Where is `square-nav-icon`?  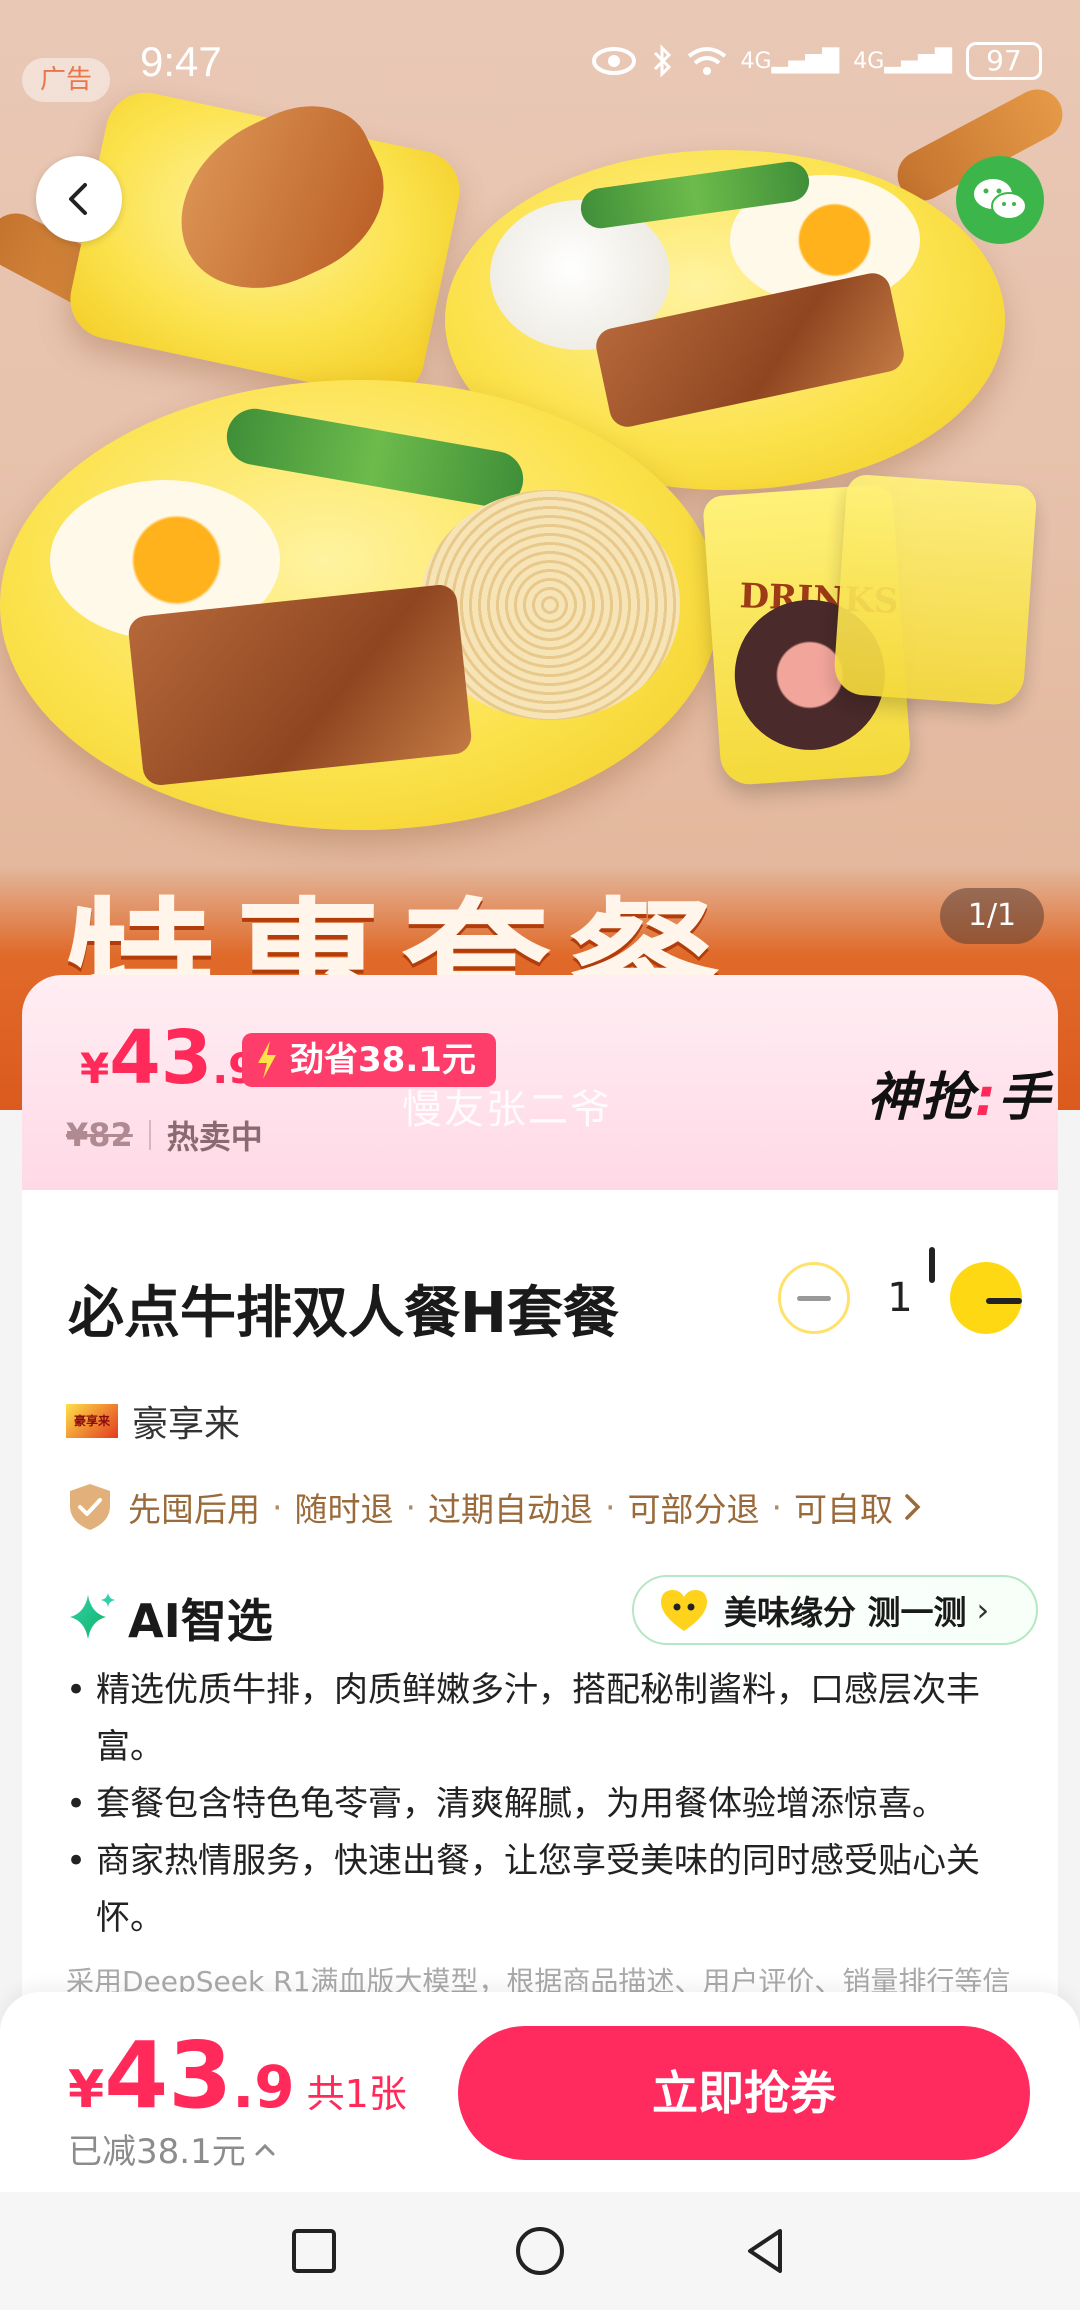 square-nav-icon is located at coordinates (314, 2251).